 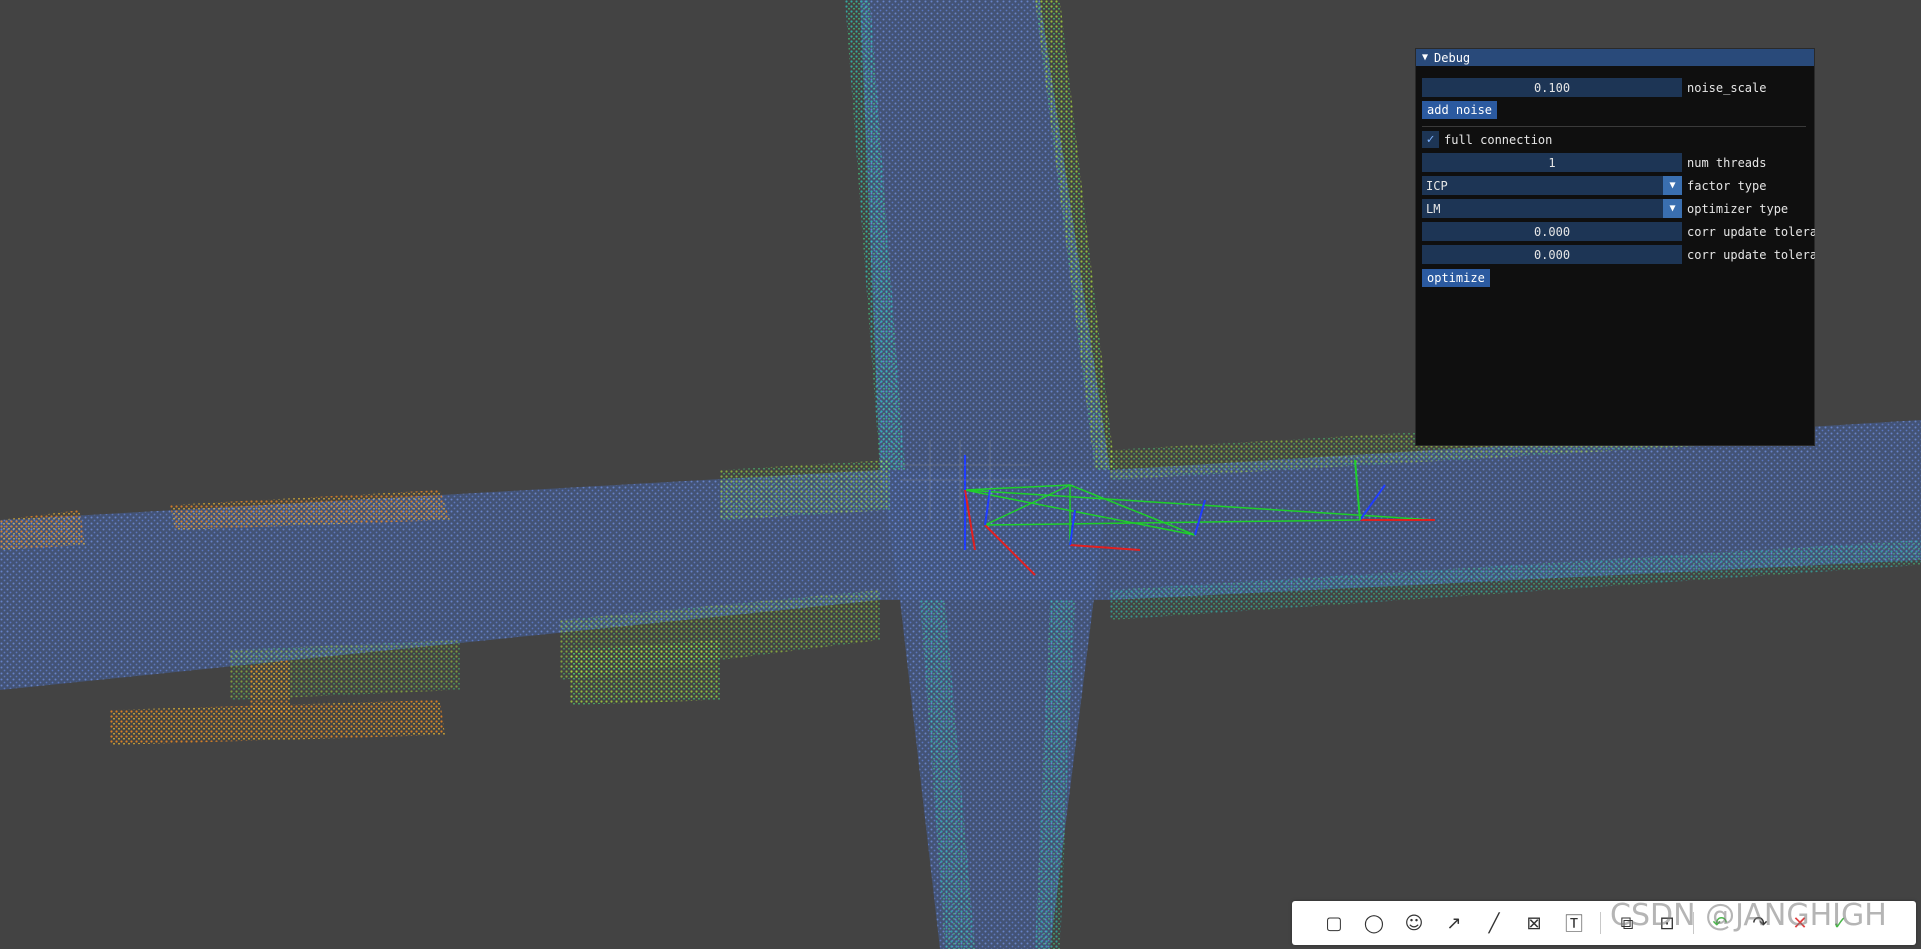 I want to click on pin-icon: ⧉, so click(x=1627, y=923).